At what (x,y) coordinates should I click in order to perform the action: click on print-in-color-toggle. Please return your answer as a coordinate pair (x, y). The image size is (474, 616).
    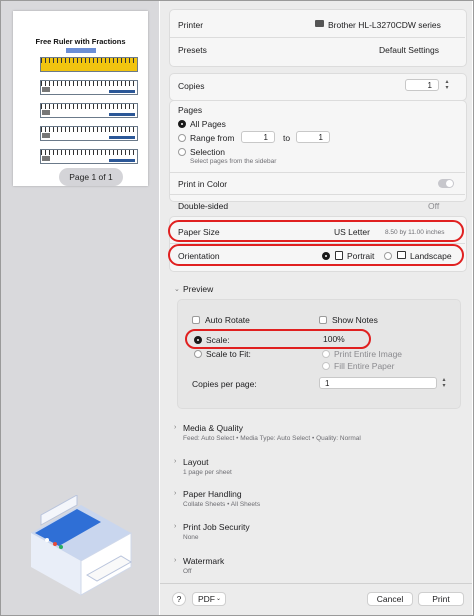
    Looking at the image, I should click on (446, 183).